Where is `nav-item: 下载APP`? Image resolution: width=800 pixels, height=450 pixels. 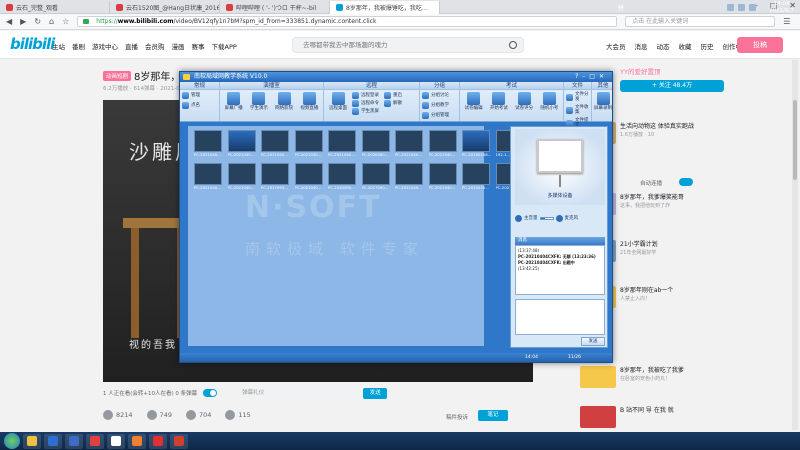 nav-item: 下载APP is located at coordinates (224, 46).